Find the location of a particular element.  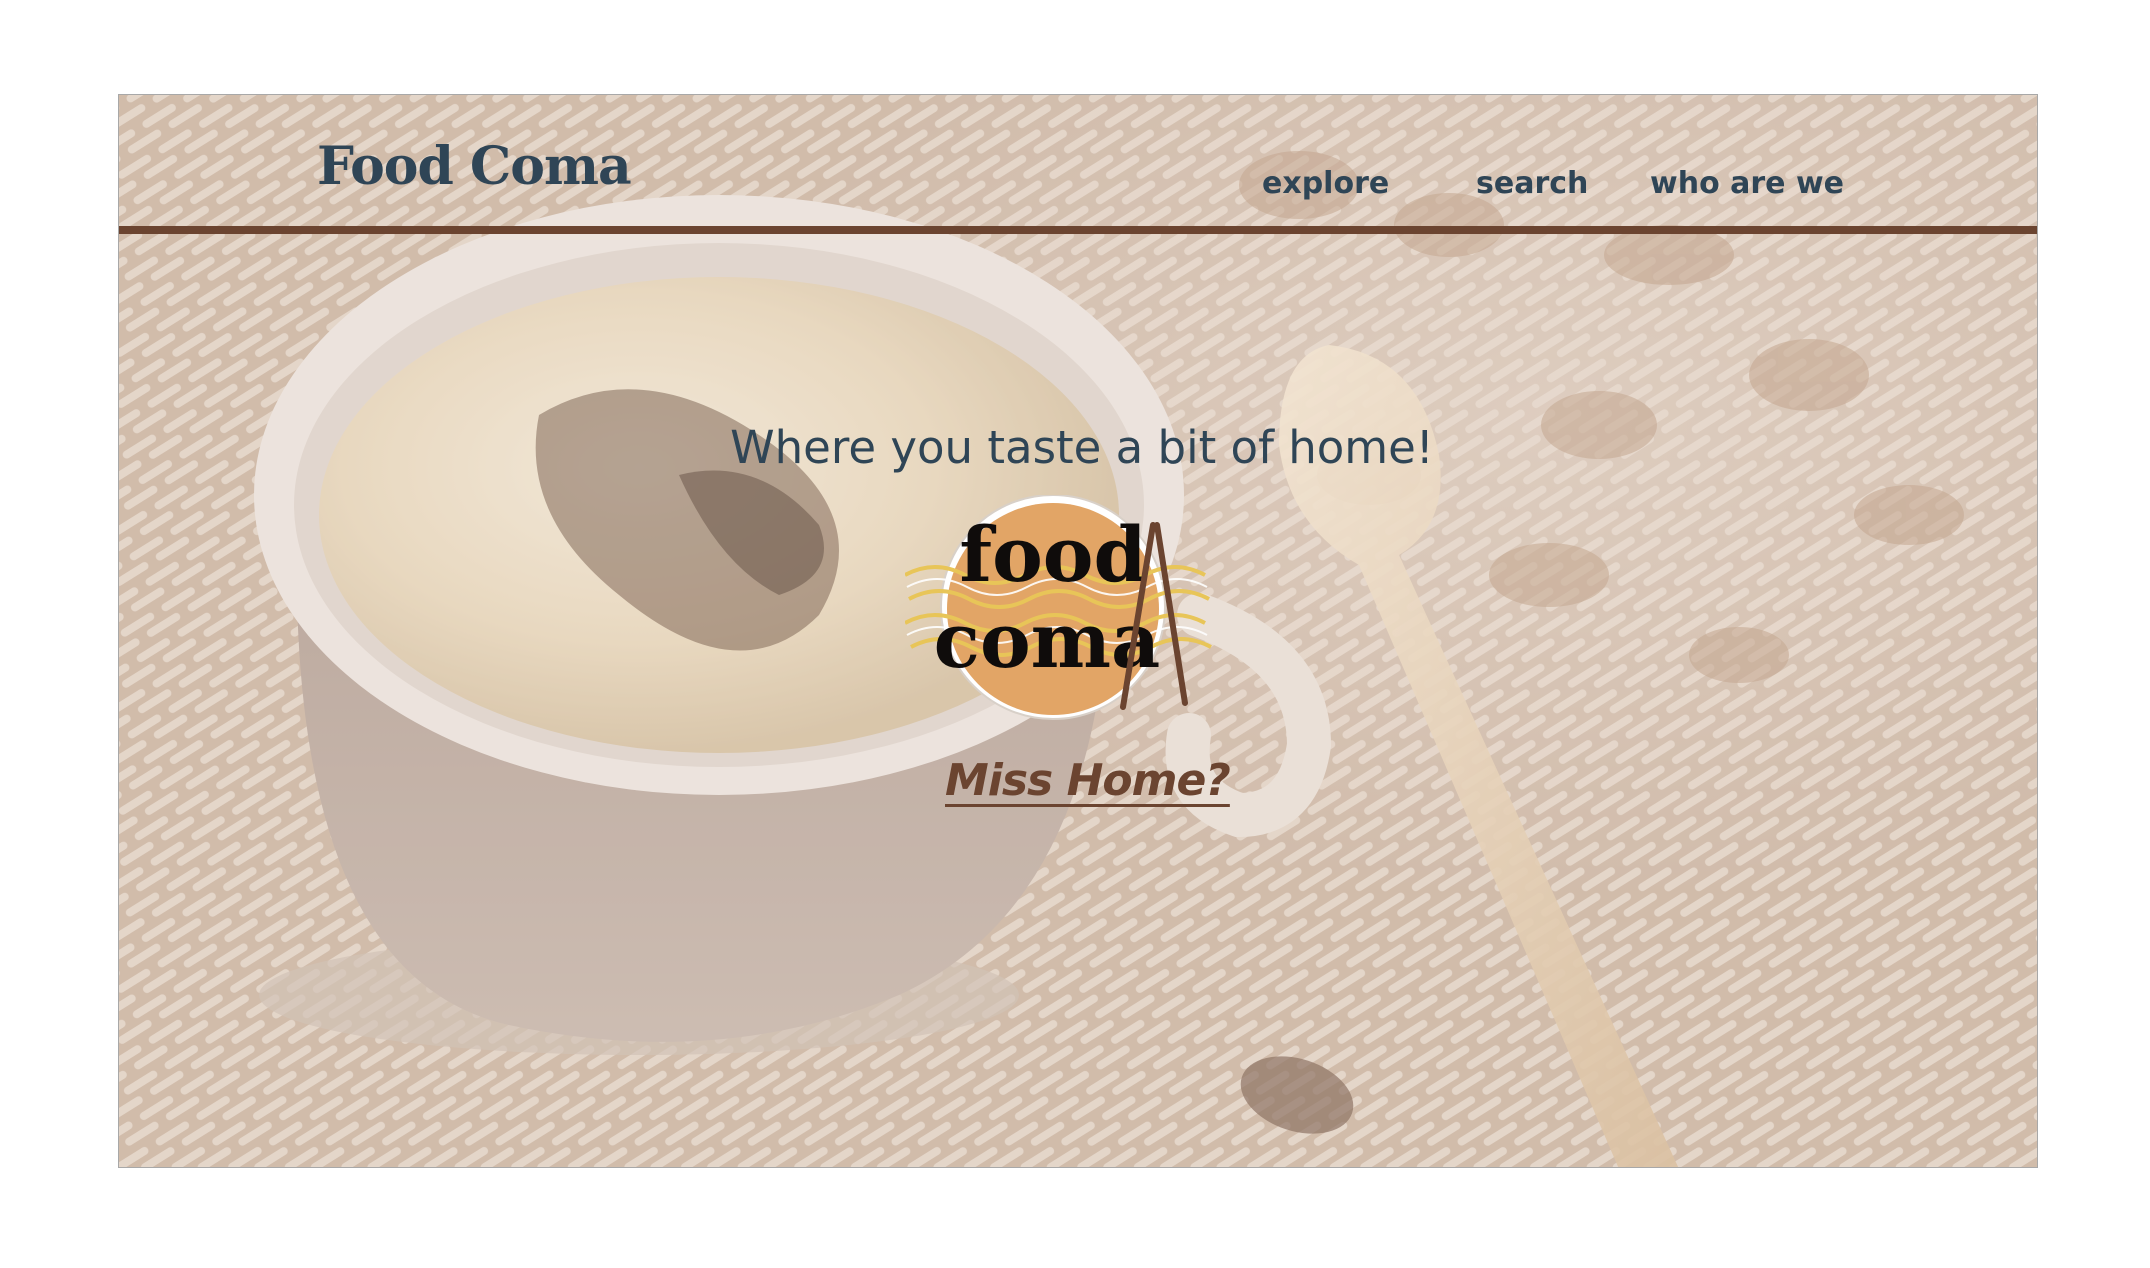

main-nav: explore search who are we is located at coordinates (1078, 184).